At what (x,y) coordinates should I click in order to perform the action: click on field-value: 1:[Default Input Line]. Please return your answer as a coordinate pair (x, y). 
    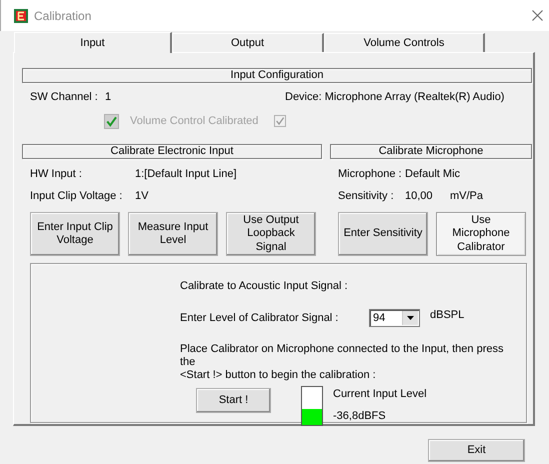
    Looking at the image, I should click on (186, 174).